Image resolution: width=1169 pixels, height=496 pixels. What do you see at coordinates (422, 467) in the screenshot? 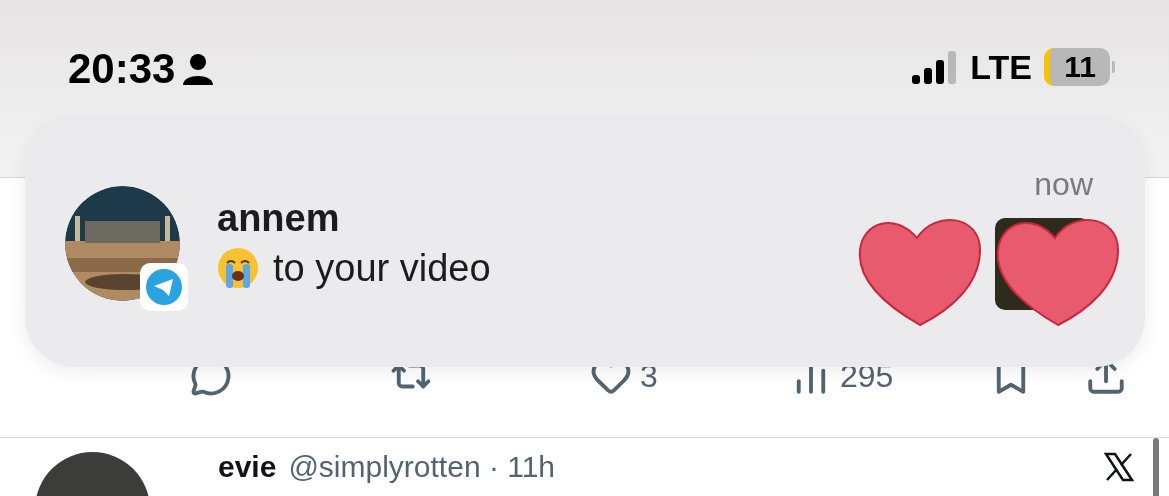
I see `tweet-handle: @simplyrotten · 11h` at bounding box center [422, 467].